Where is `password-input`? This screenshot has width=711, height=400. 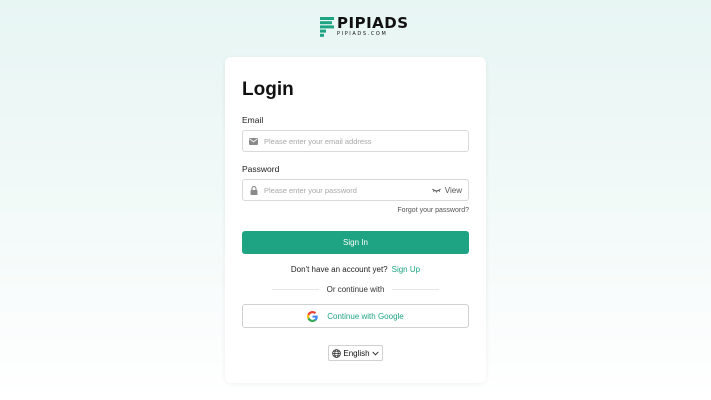 password-input is located at coordinates (348, 190).